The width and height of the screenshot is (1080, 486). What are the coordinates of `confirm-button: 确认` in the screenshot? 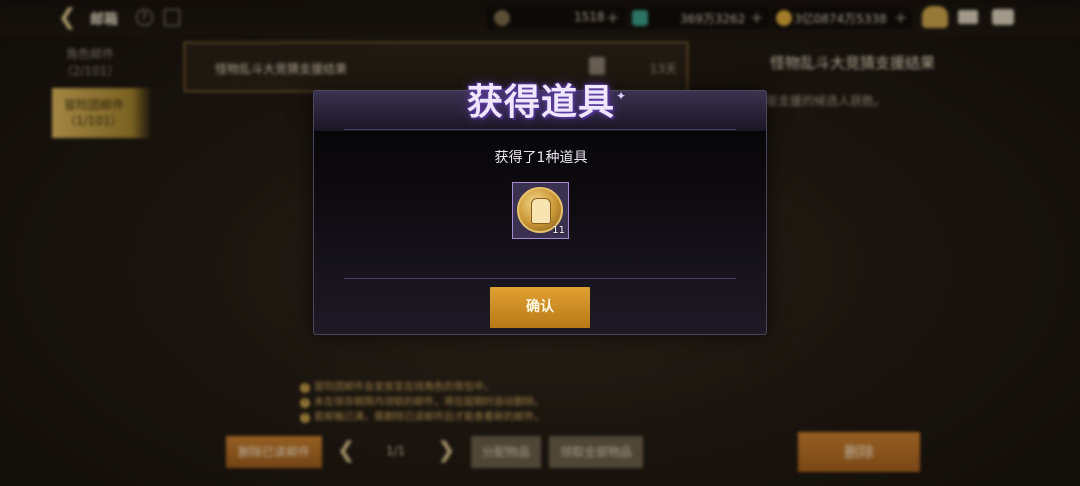 It's located at (540, 307).